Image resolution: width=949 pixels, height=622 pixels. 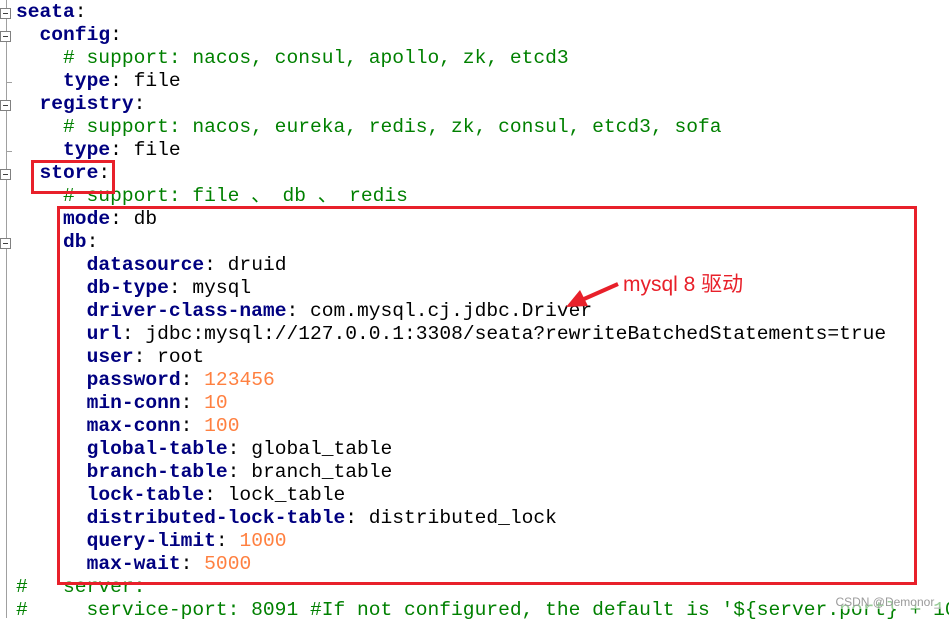 I want to click on annotation-arrow, so click(x=592, y=294).